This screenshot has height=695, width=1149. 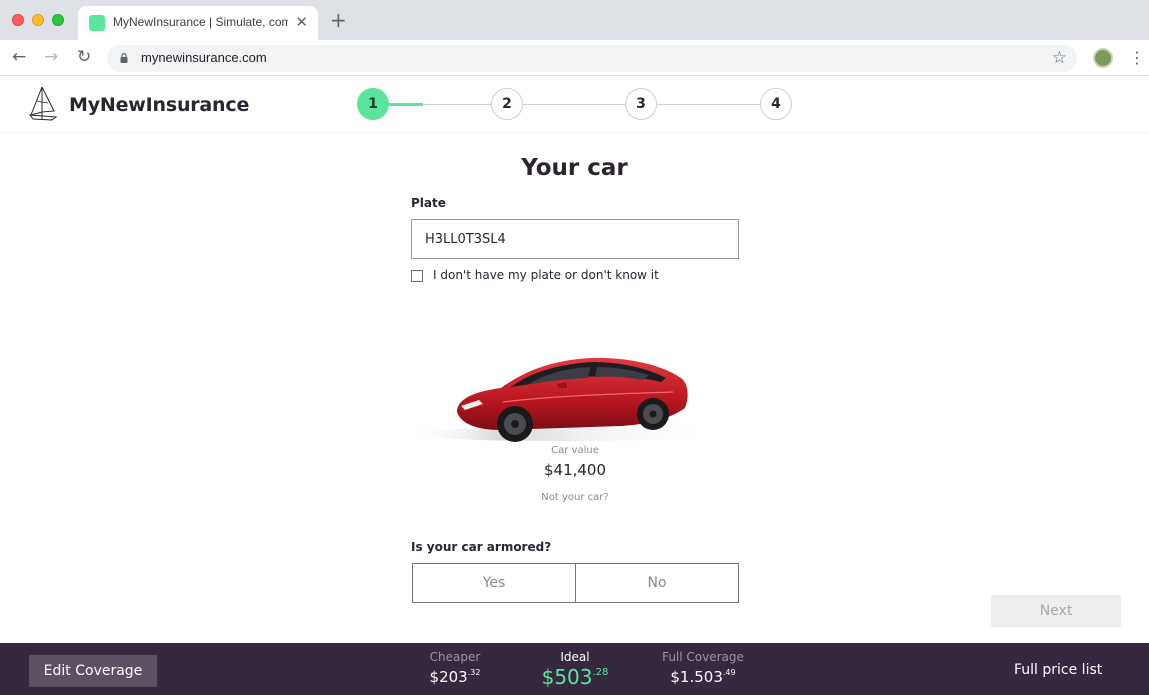 I want to click on plate-label: Plate, so click(x=428, y=203).